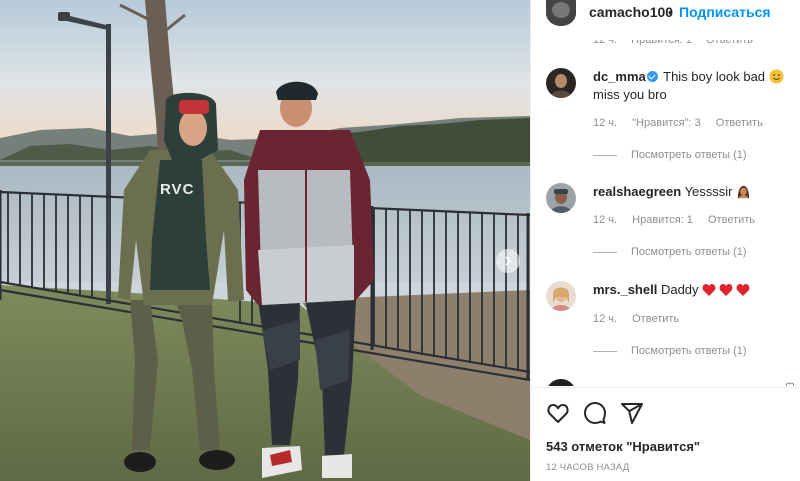  What do you see at coordinates (632, 413) in the screenshot?
I see `share-send-icon` at bounding box center [632, 413].